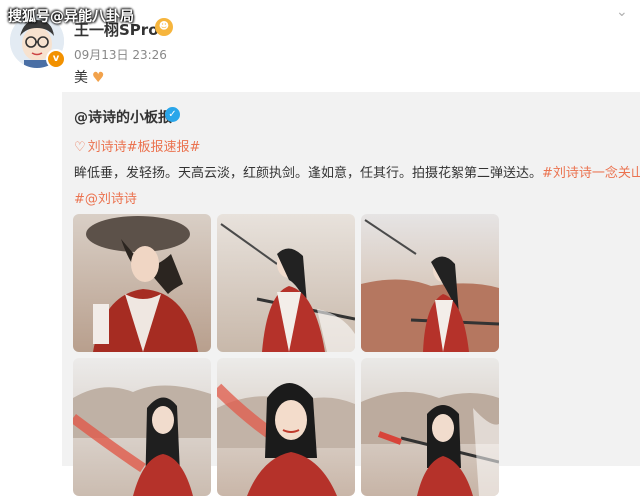 This screenshot has height=496, width=640. I want to click on timestamp: 09月13日 23:26, so click(120, 54).